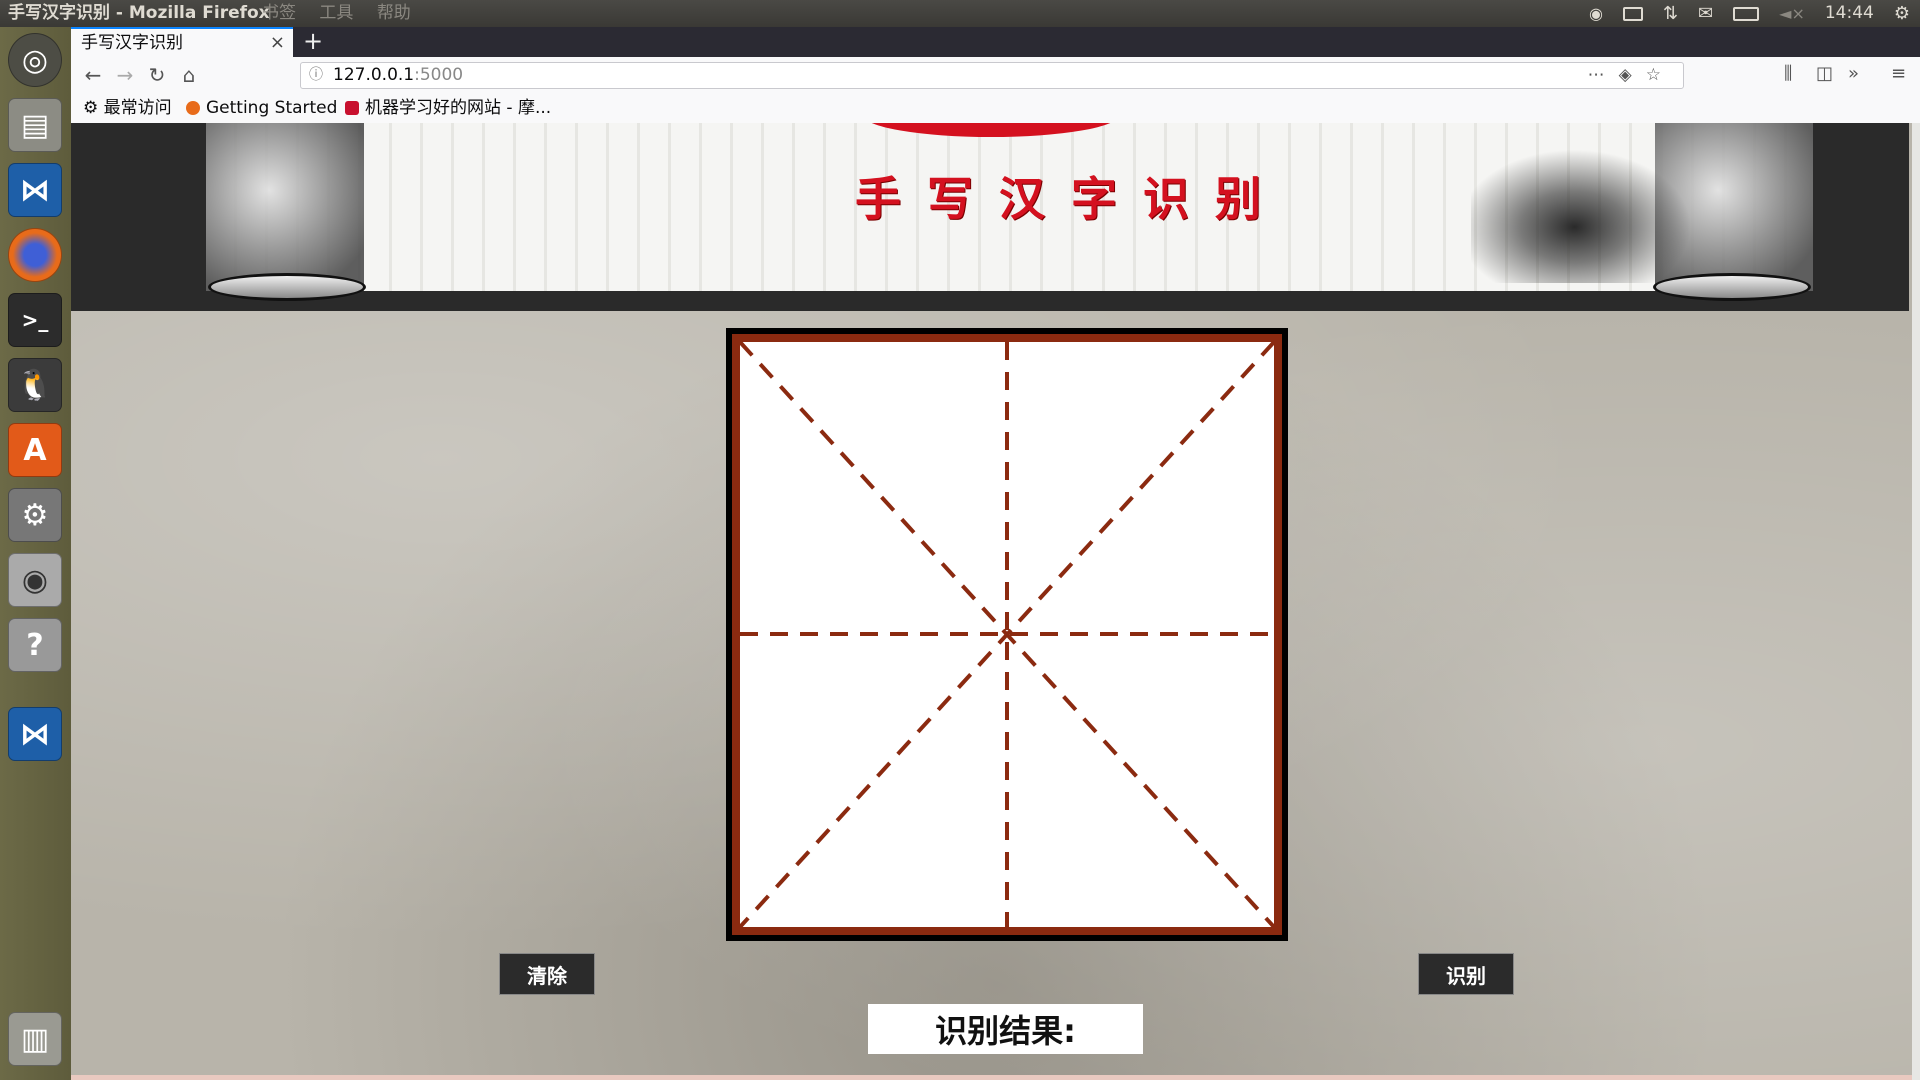 This screenshot has height=1080, width=1920. I want to click on system-settings-icon: ⚙, so click(35, 515).